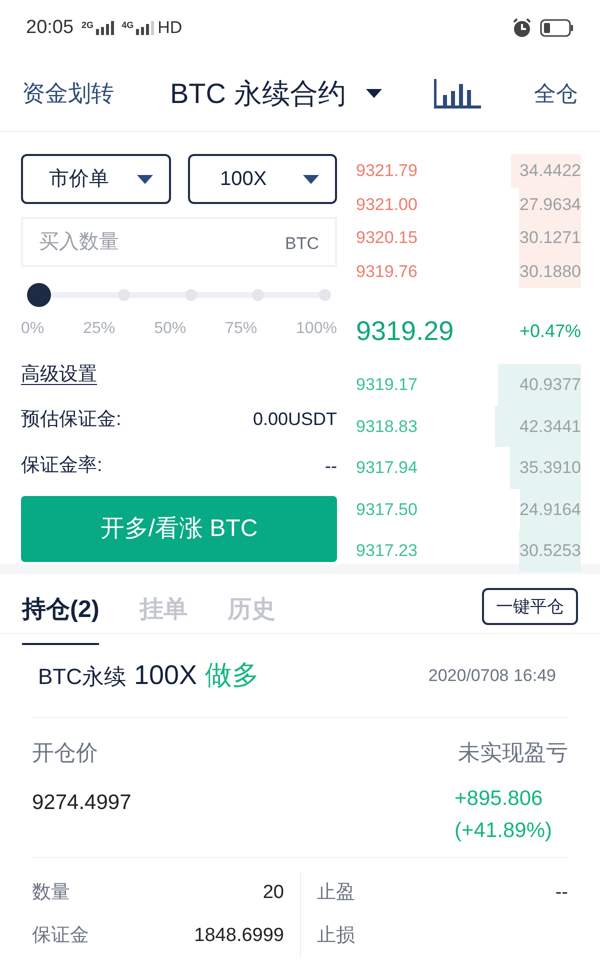  Describe the element at coordinates (170, 28) in the screenshot. I see `hd-label: HD` at that location.